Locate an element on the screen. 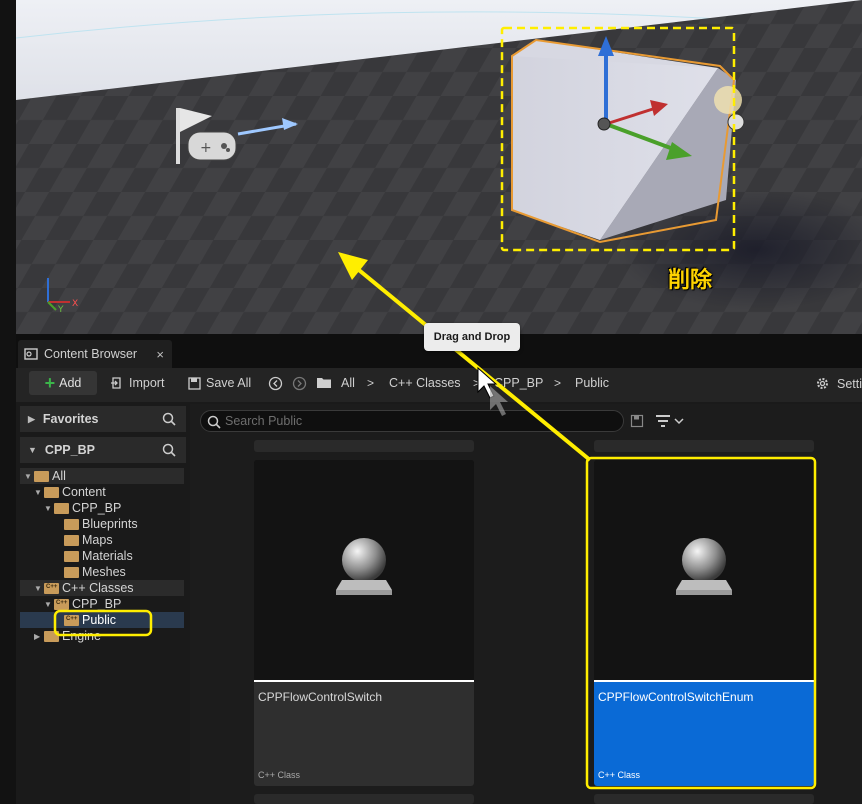 The image size is (862, 804). asset-name: CPPFlowControlSwitchEnum is located at coordinates (676, 697).